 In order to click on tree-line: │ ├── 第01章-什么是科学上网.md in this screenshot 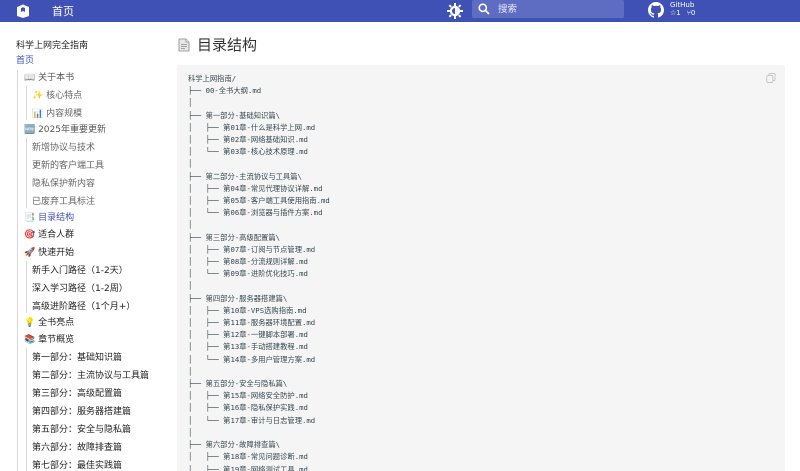, I will do `click(252, 127)`.